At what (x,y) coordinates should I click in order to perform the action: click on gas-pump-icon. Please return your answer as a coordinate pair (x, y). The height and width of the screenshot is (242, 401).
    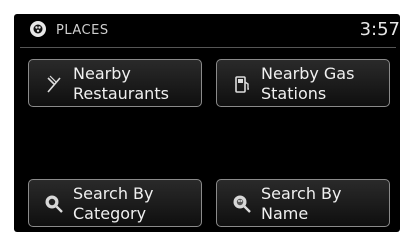
    Looking at the image, I should click on (242, 84).